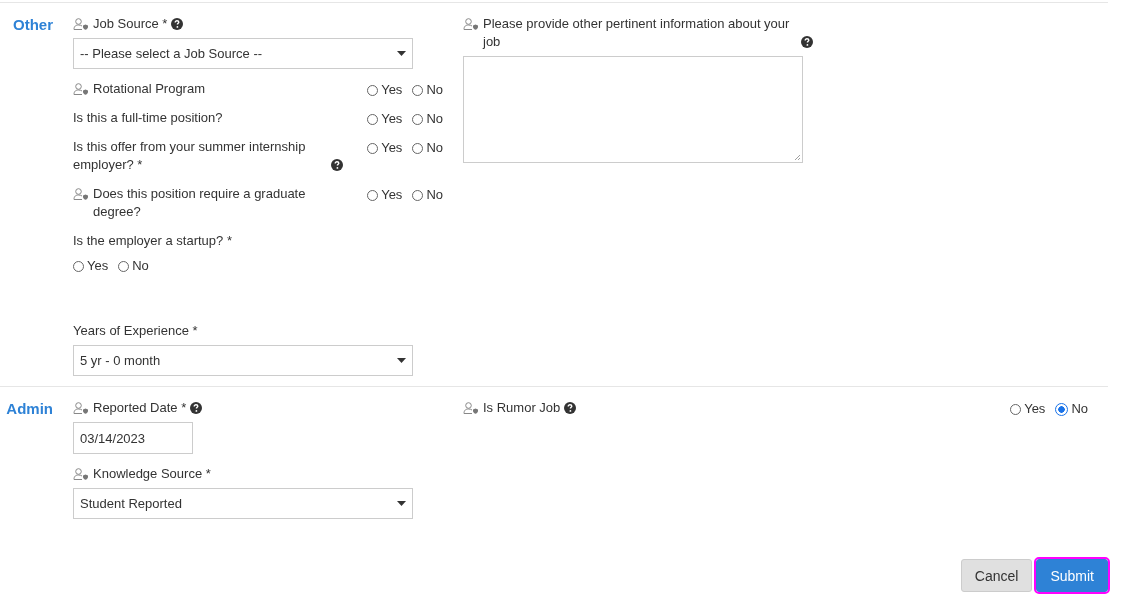  Describe the element at coordinates (1072, 575) in the screenshot. I see `submit-button: Submit` at that location.